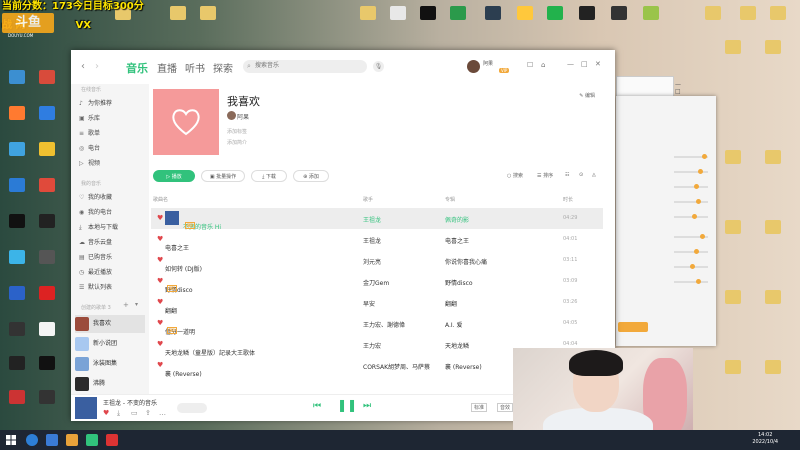 This screenshot has width=800, height=450. I want to click on tab-live: 直播, so click(167, 67).